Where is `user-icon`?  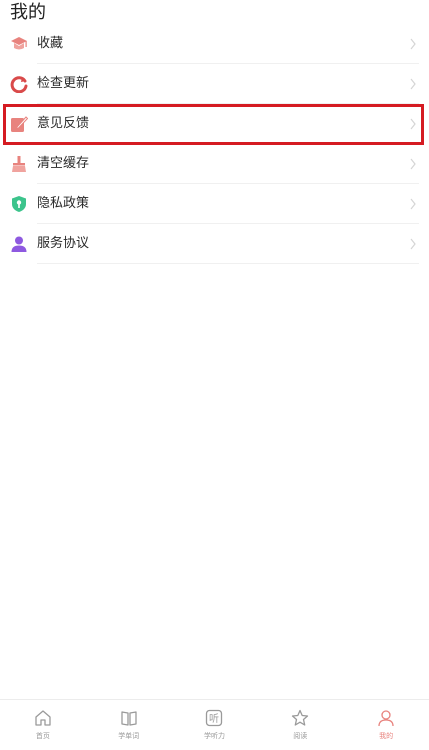 user-icon is located at coordinates (19, 244).